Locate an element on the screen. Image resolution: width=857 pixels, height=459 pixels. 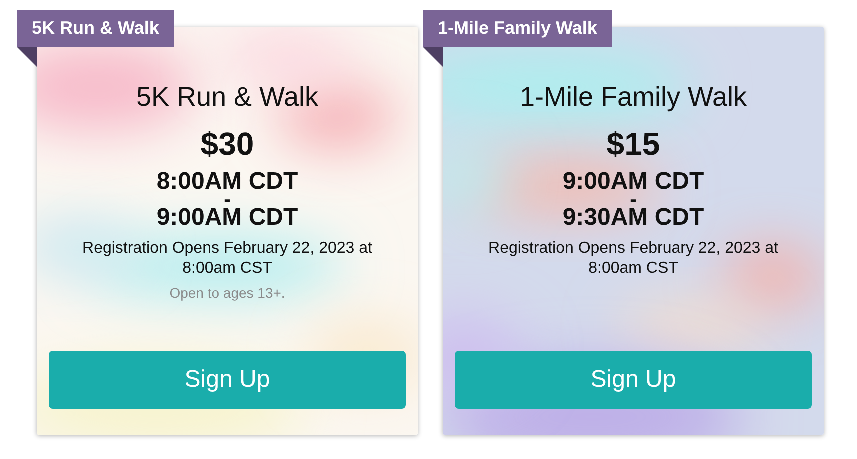
event-title: 1-Mile Family Walk is located at coordinates (633, 97).